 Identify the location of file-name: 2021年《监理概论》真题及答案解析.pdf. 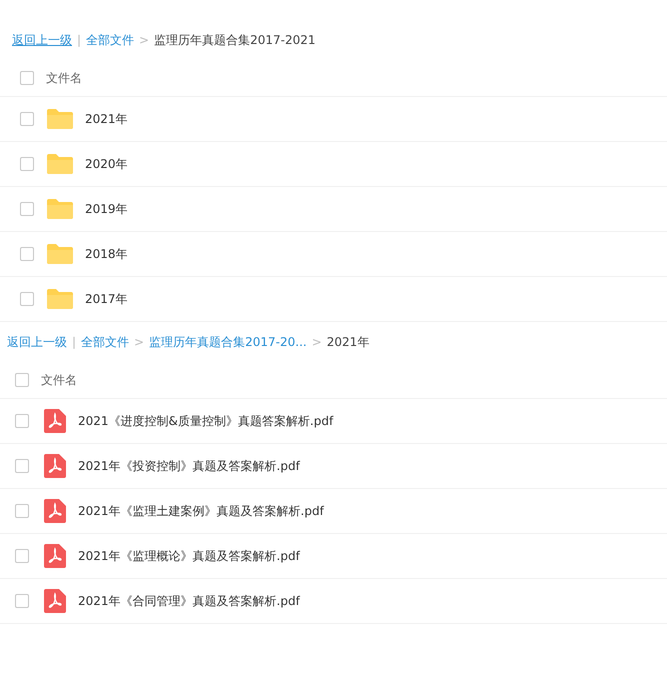
(189, 556).